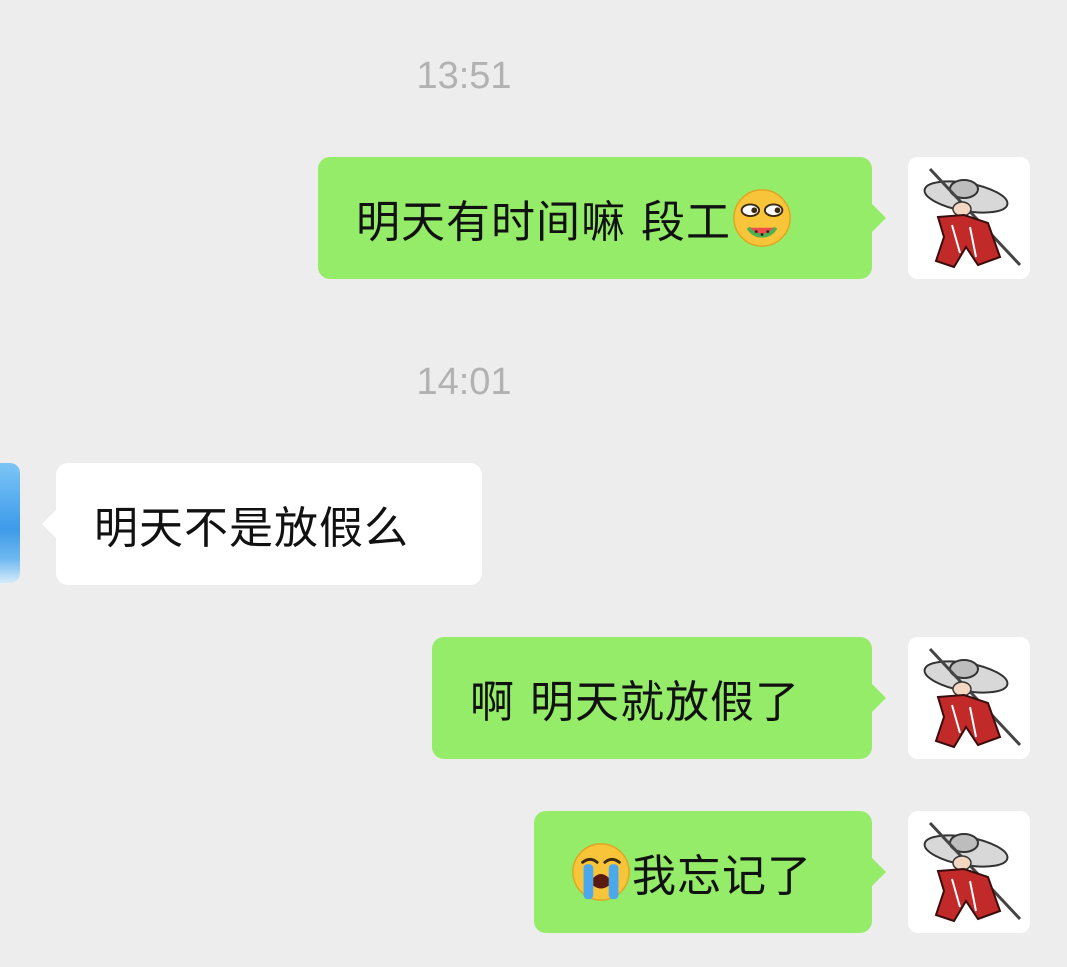  I want to click on message-text: 明天不是放假么, so click(251, 528).